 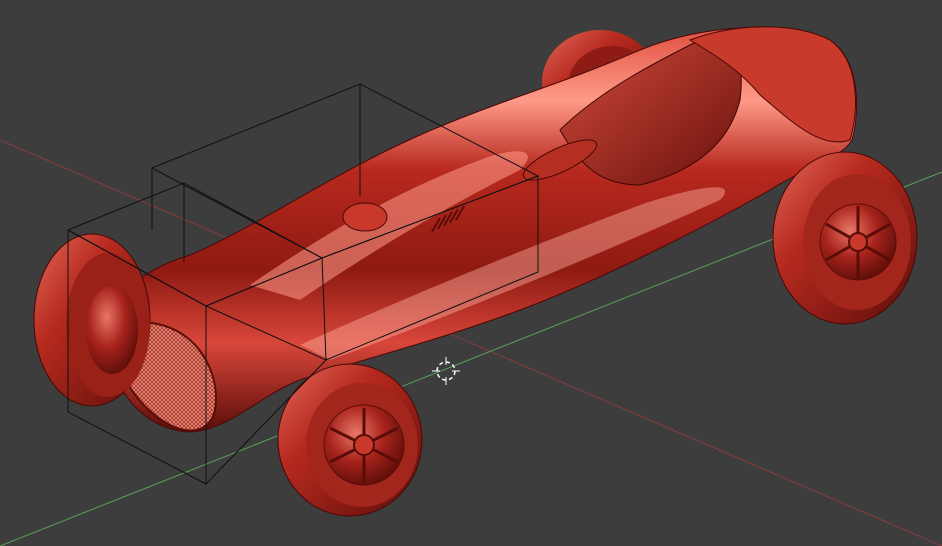 I want to click on hood-scoop, so click(x=365, y=217).